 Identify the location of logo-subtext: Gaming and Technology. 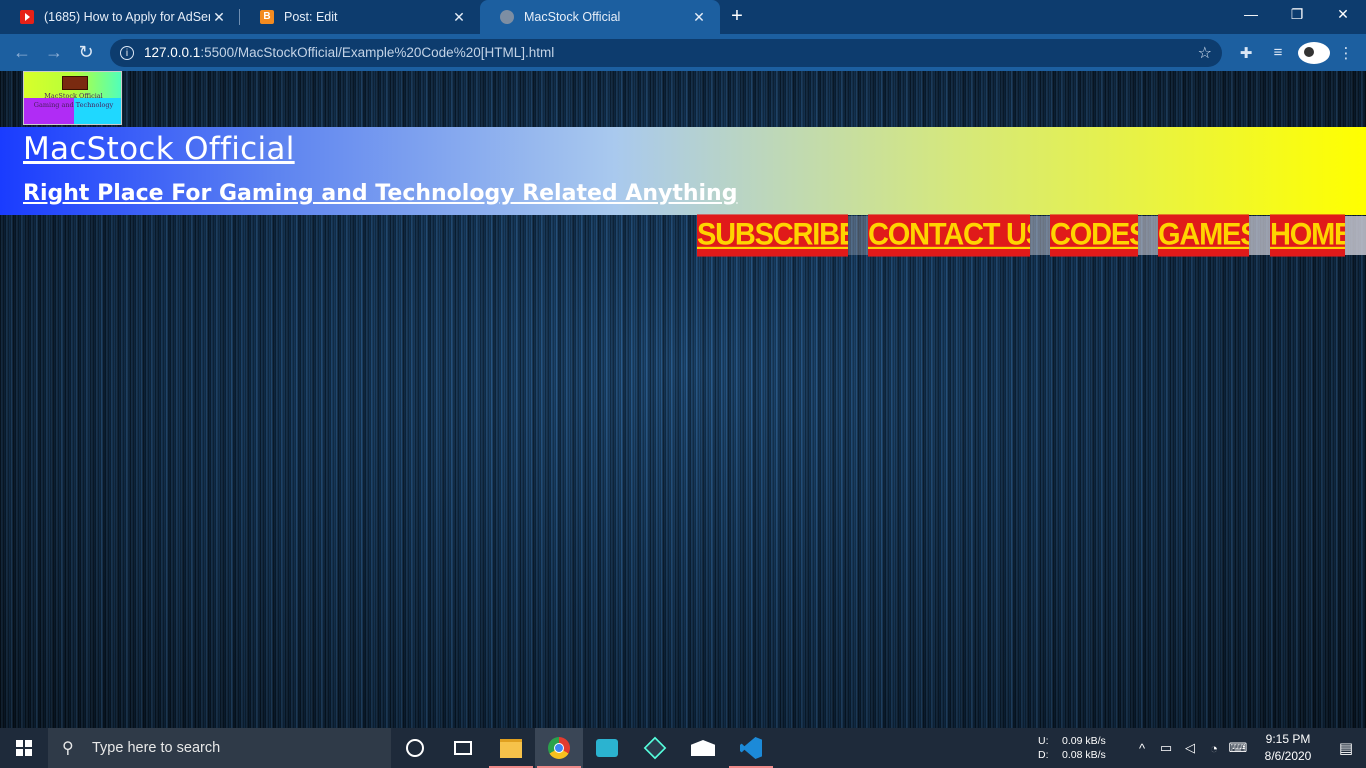
(73, 105).